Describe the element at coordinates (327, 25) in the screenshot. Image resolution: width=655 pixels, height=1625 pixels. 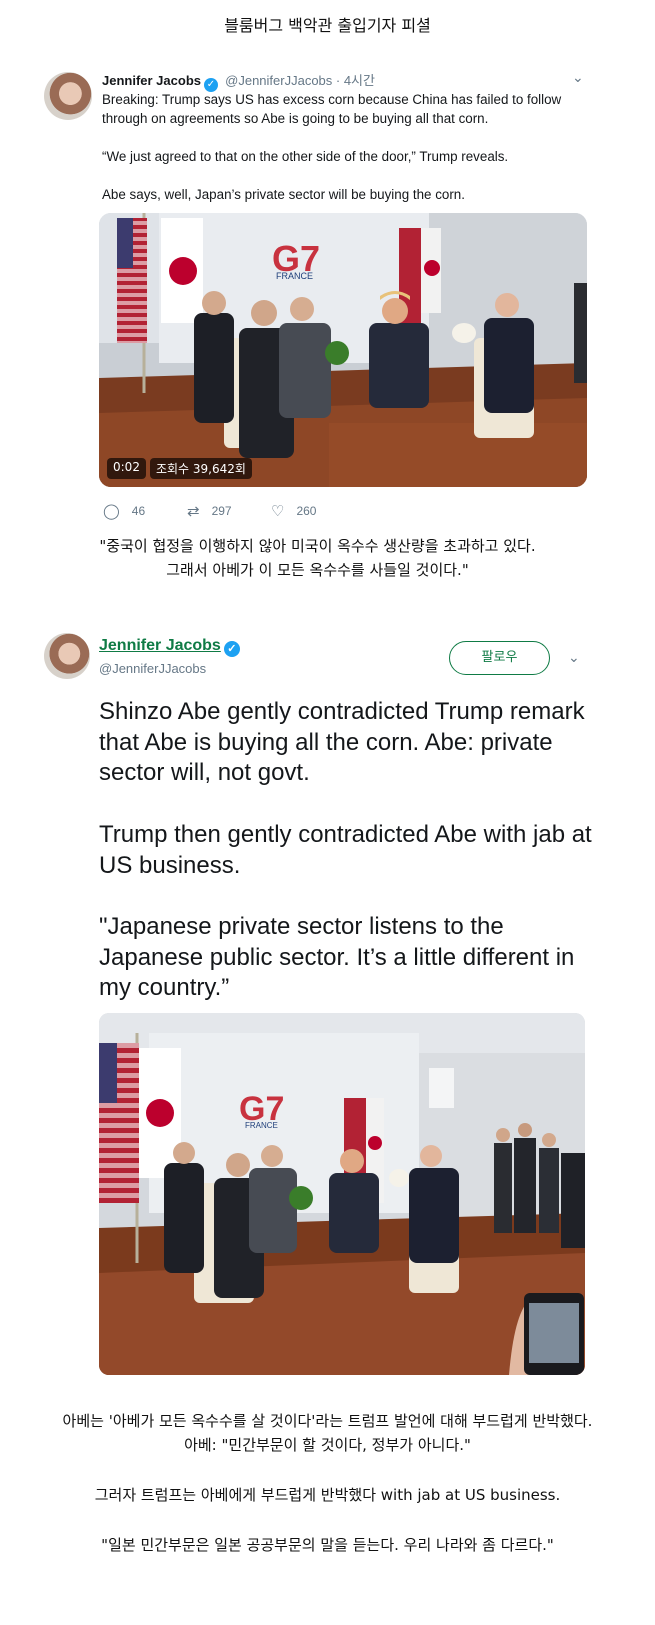
I see `page-title: 블룸버그 백악관 출입기자 피셜` at that location.